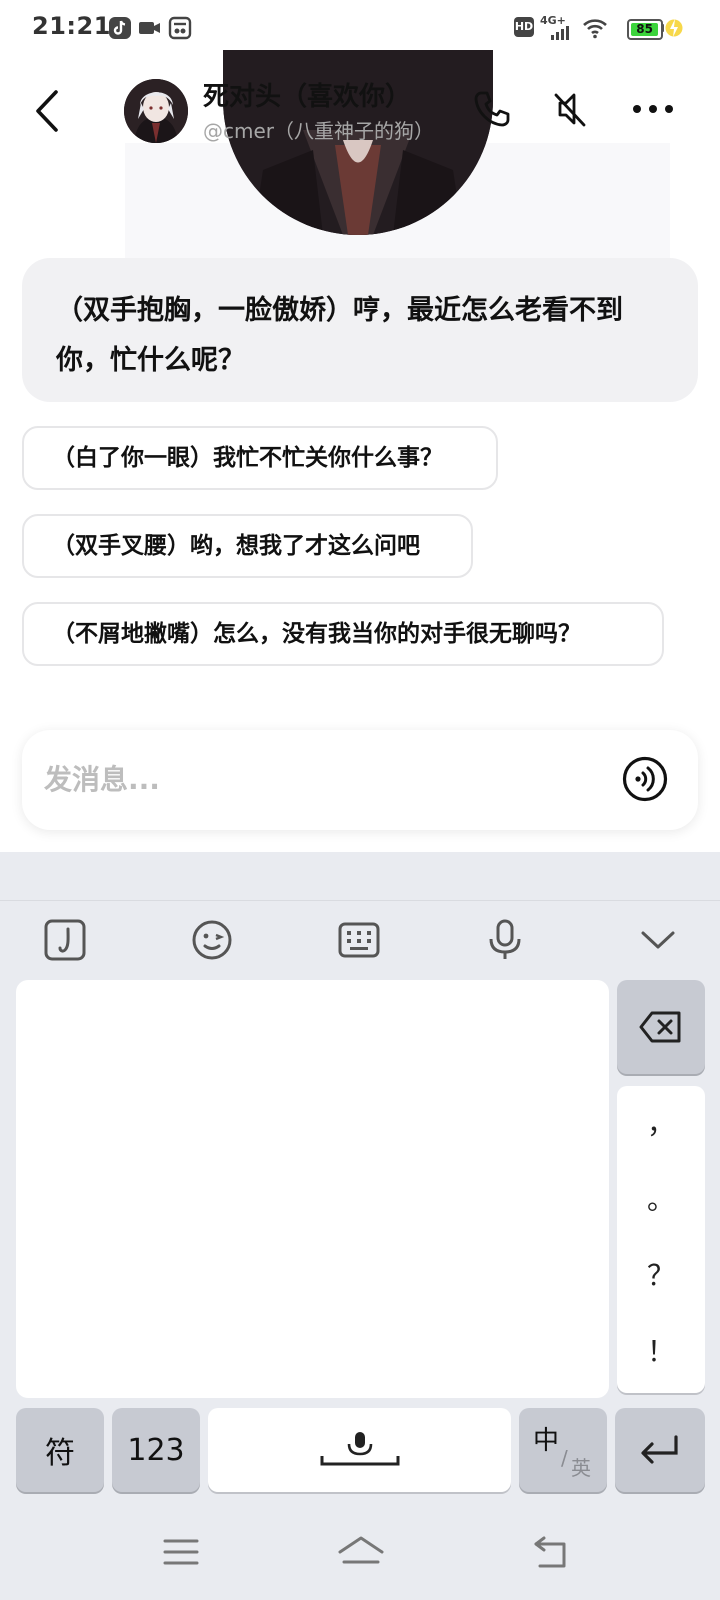 The width and height of the screenshot is (720, 1600). I want to click on punctuation-column: ， 。 ？ ！, so click(661, 1239).